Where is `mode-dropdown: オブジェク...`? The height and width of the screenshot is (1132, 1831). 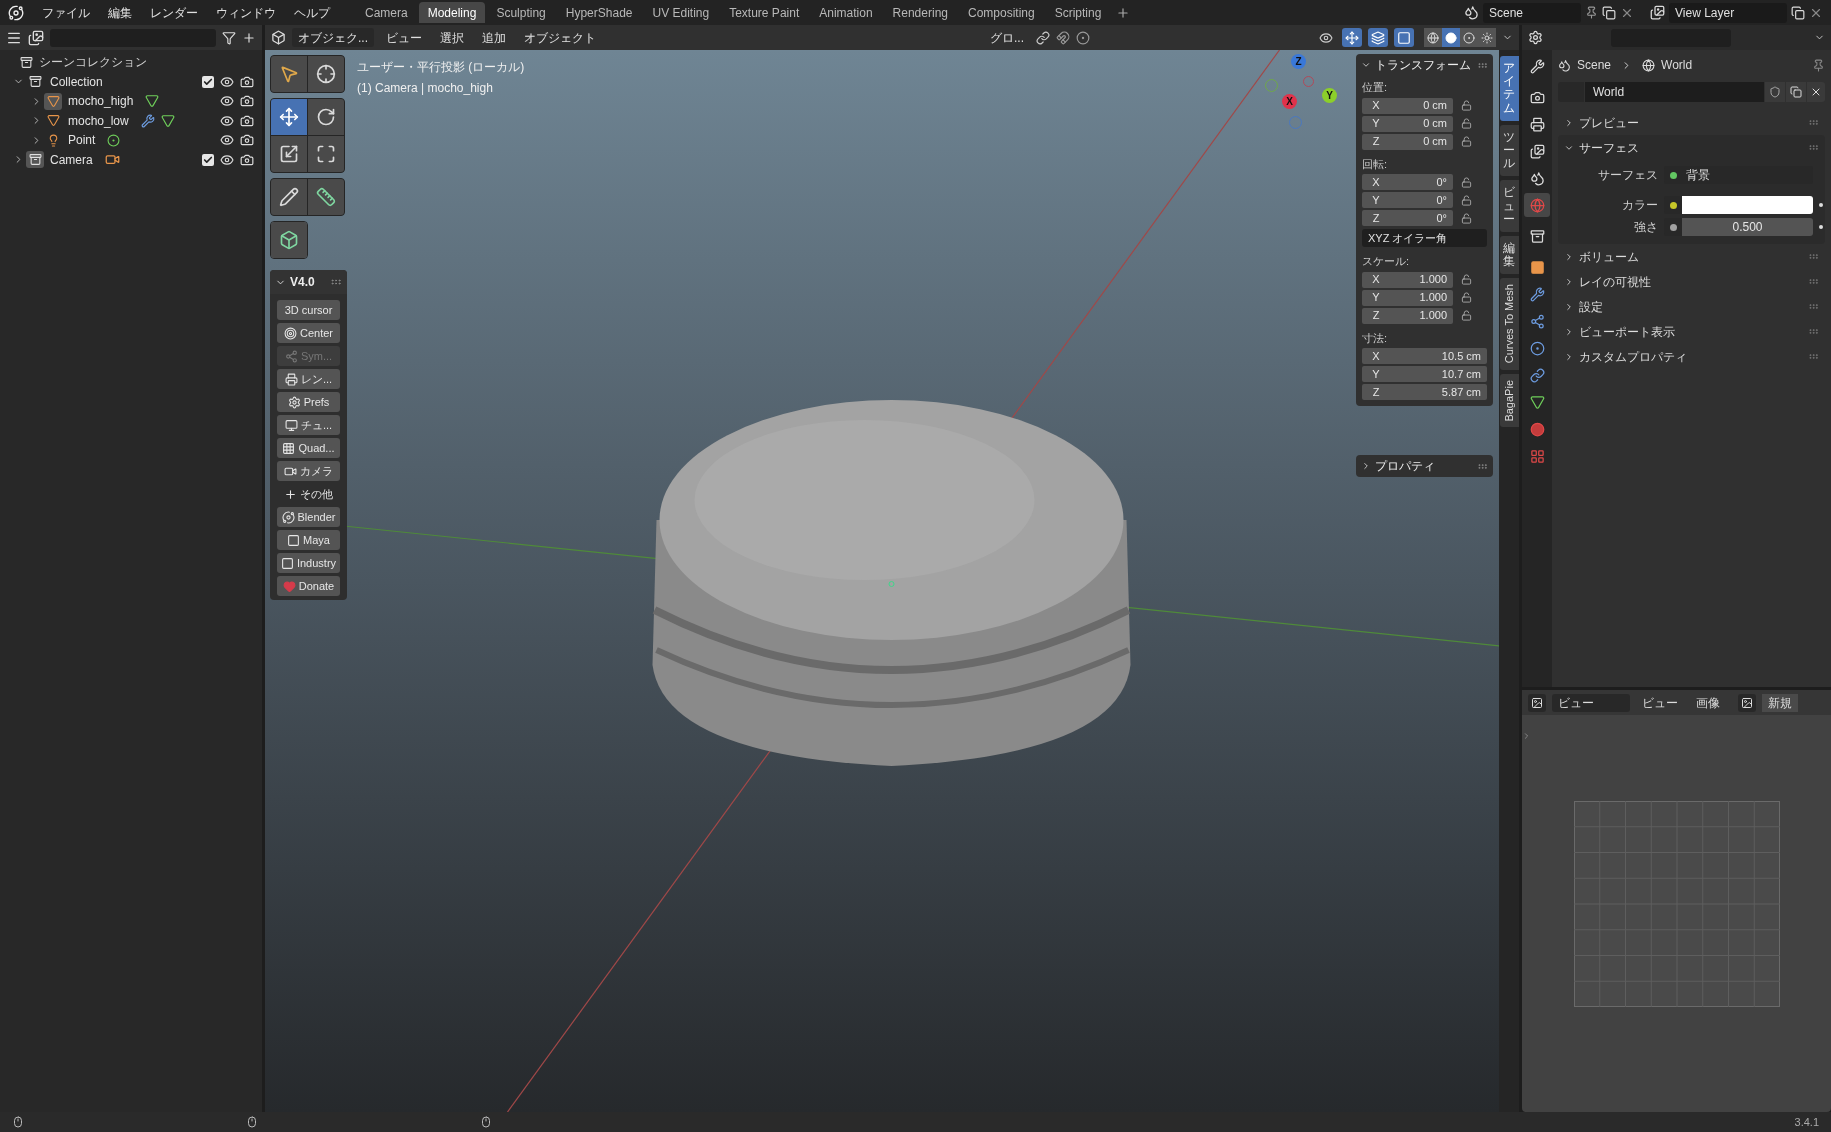
mode-dropdown: オブジェク... is located at coordinates (333, 37).